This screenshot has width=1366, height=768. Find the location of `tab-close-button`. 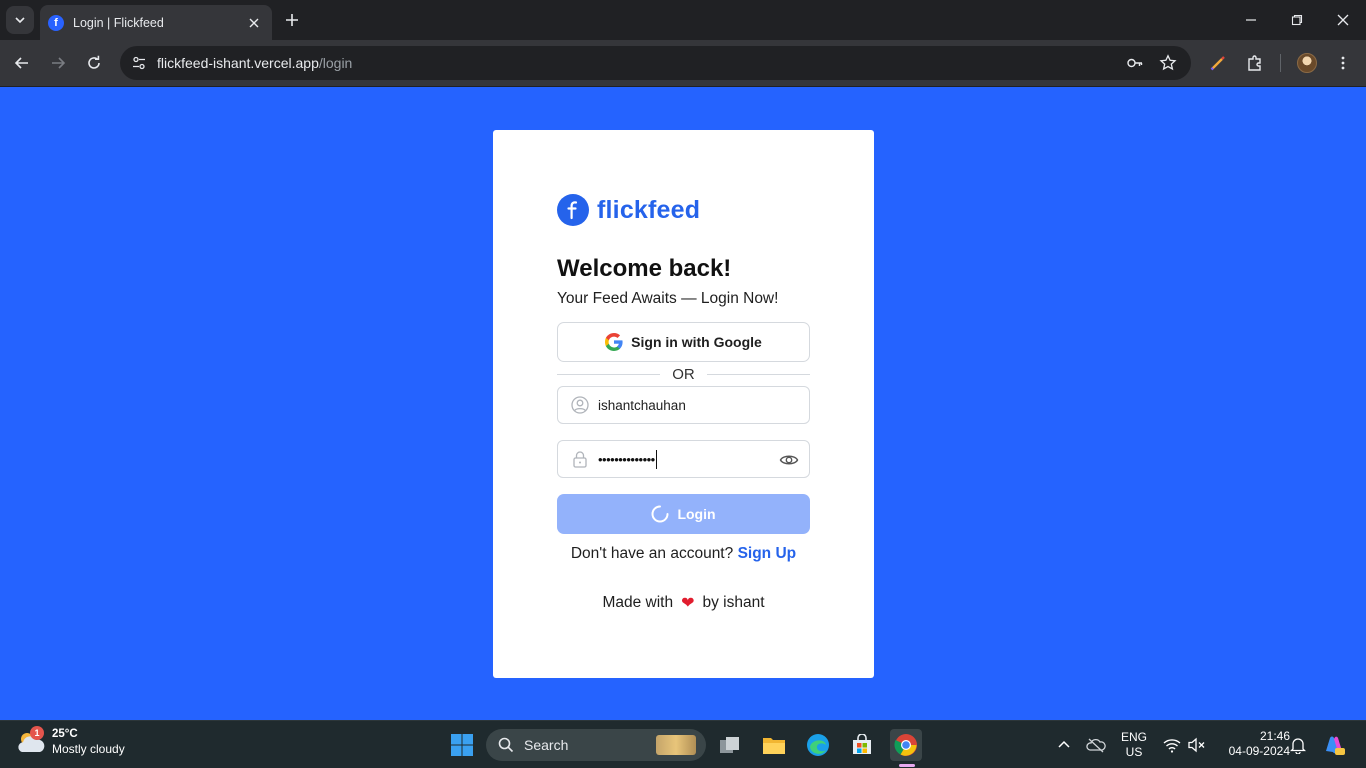

tab-close-button is located at coordinates (254, 23).